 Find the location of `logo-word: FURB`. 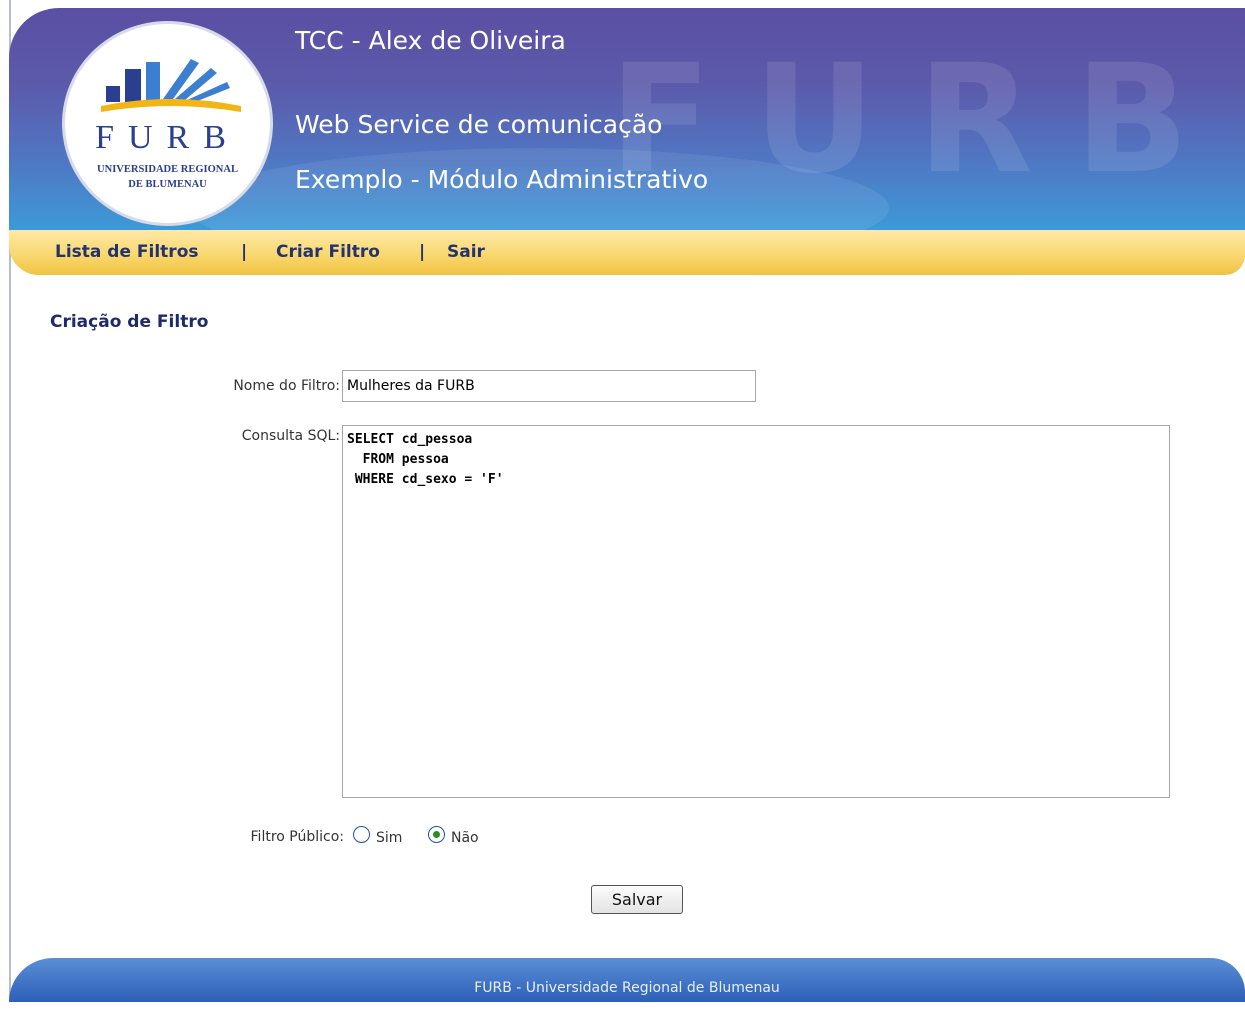

logo-word: FURB is located at coordinates (167, 137).